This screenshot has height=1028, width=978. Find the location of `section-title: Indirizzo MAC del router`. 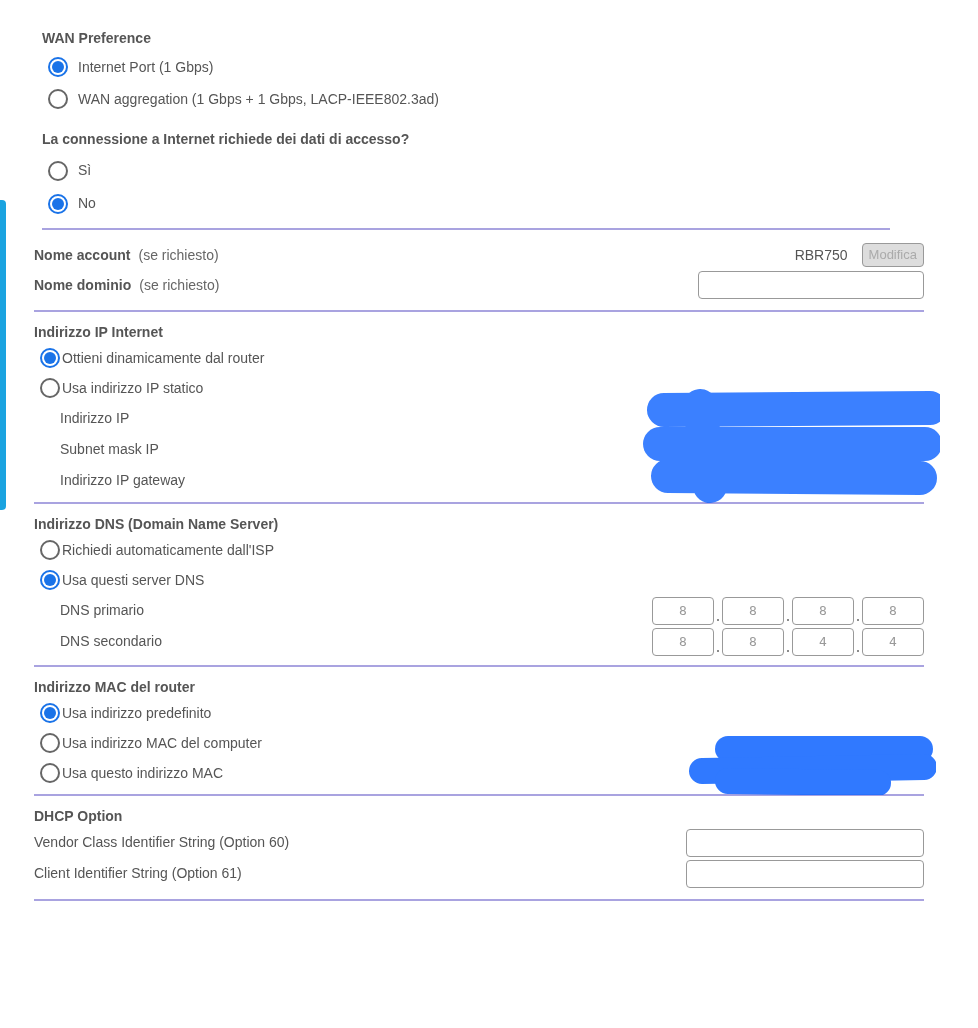

section-title: Indirizzo MAC del router is located at coordinates (115, 687).